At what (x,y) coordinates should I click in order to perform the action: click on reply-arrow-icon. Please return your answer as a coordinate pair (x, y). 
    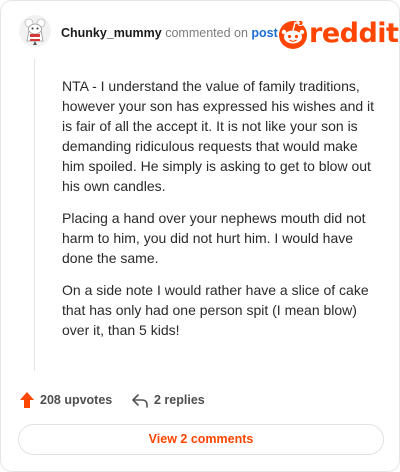
    Looking at the image, I should click on (140, 401).